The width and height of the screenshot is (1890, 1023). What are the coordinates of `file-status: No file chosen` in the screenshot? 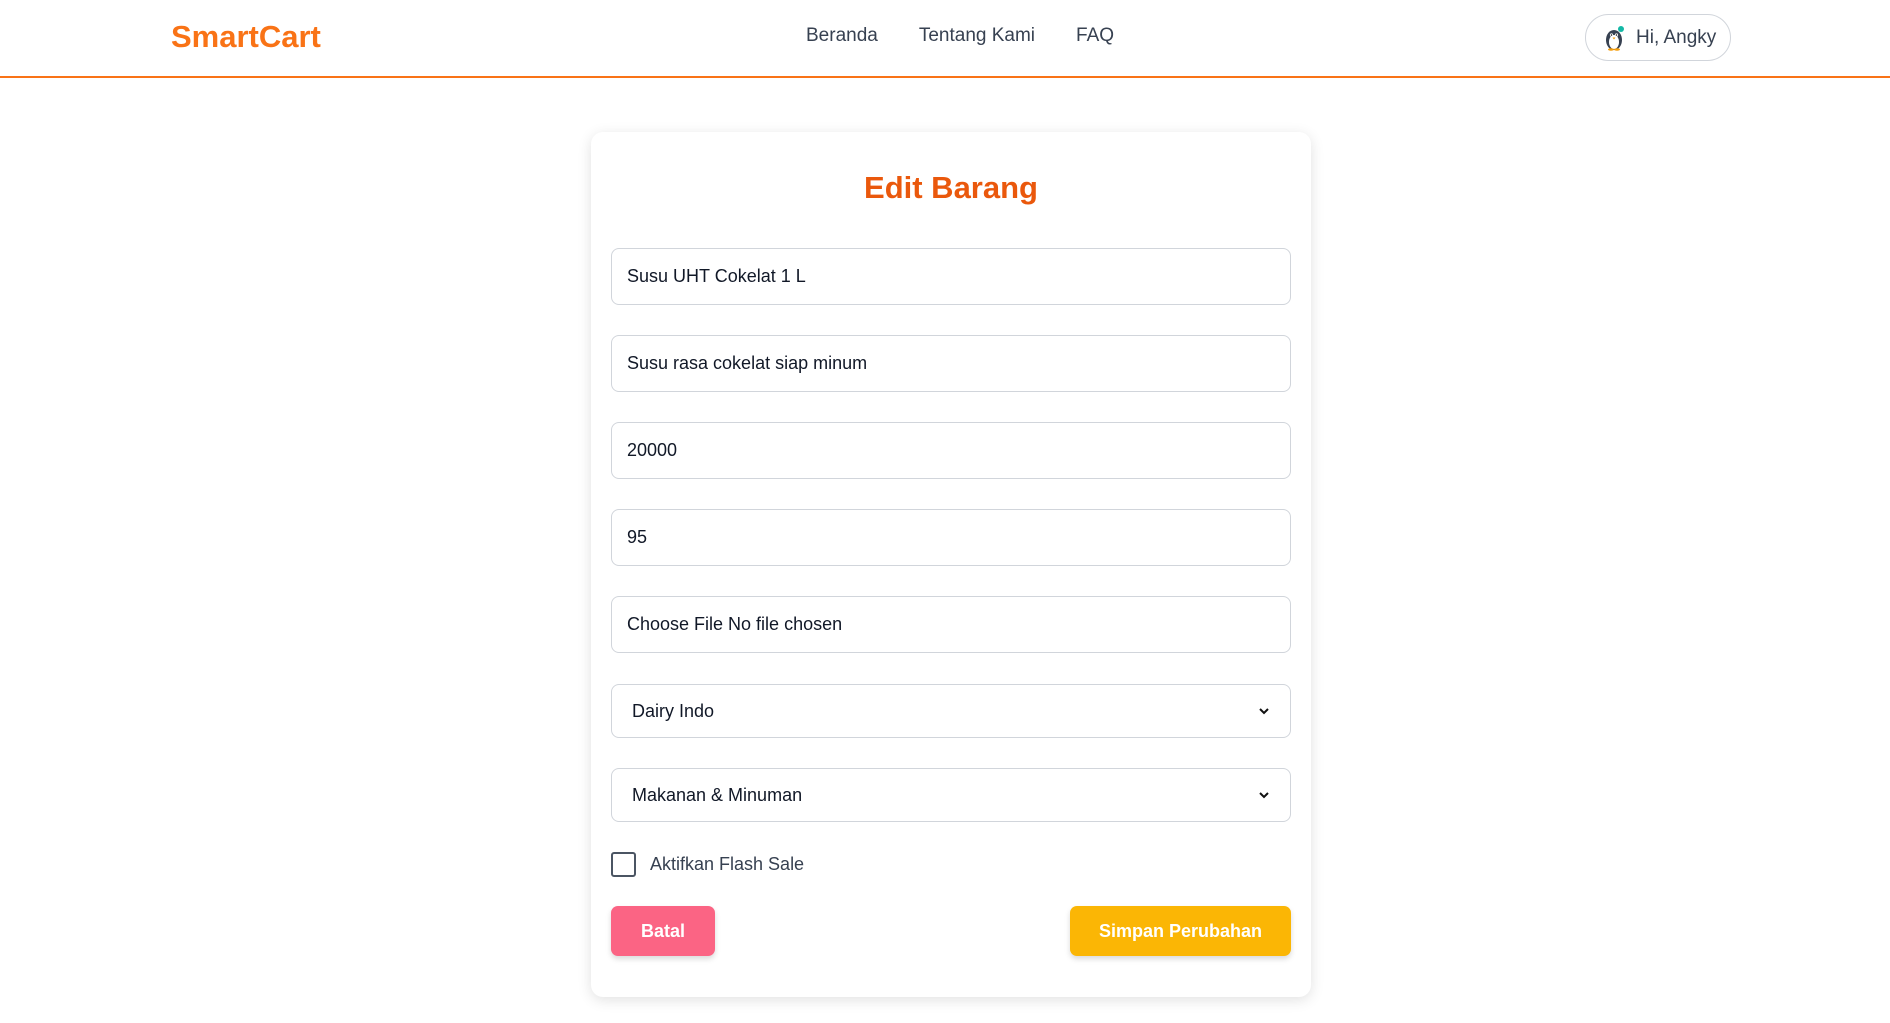 It's located at (785, 624).